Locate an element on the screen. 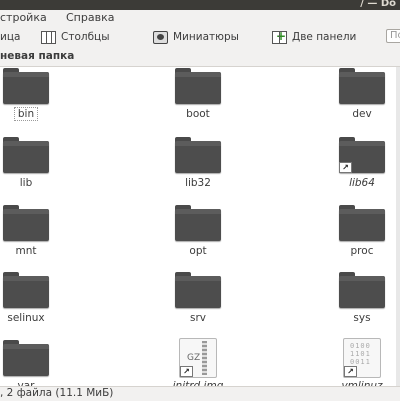 This screenshot has height=401, width=400. menu-help: Справка is located at coordinates (90, 17).